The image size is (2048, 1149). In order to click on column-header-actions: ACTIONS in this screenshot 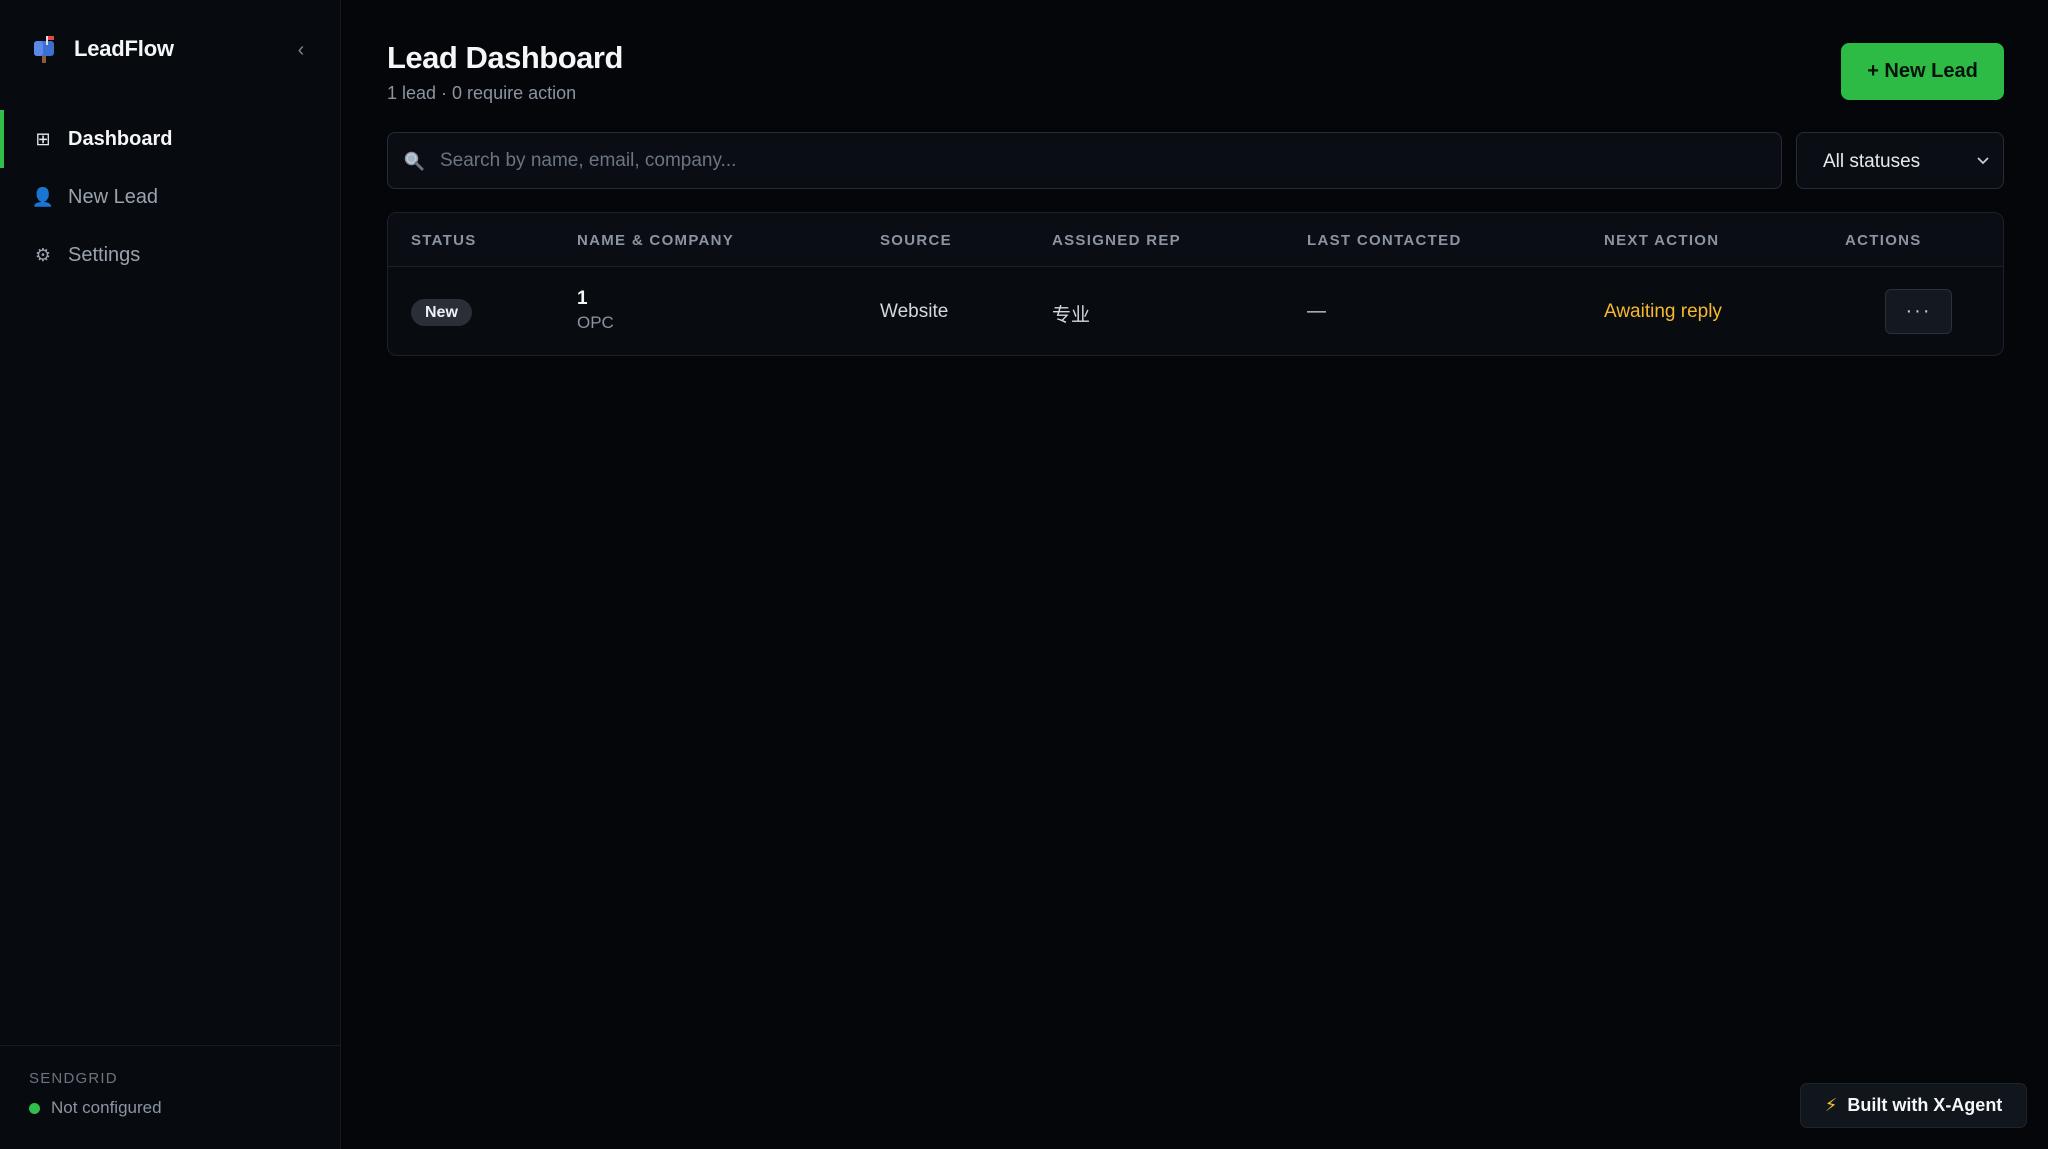, I will do `click(1883, 240)`.